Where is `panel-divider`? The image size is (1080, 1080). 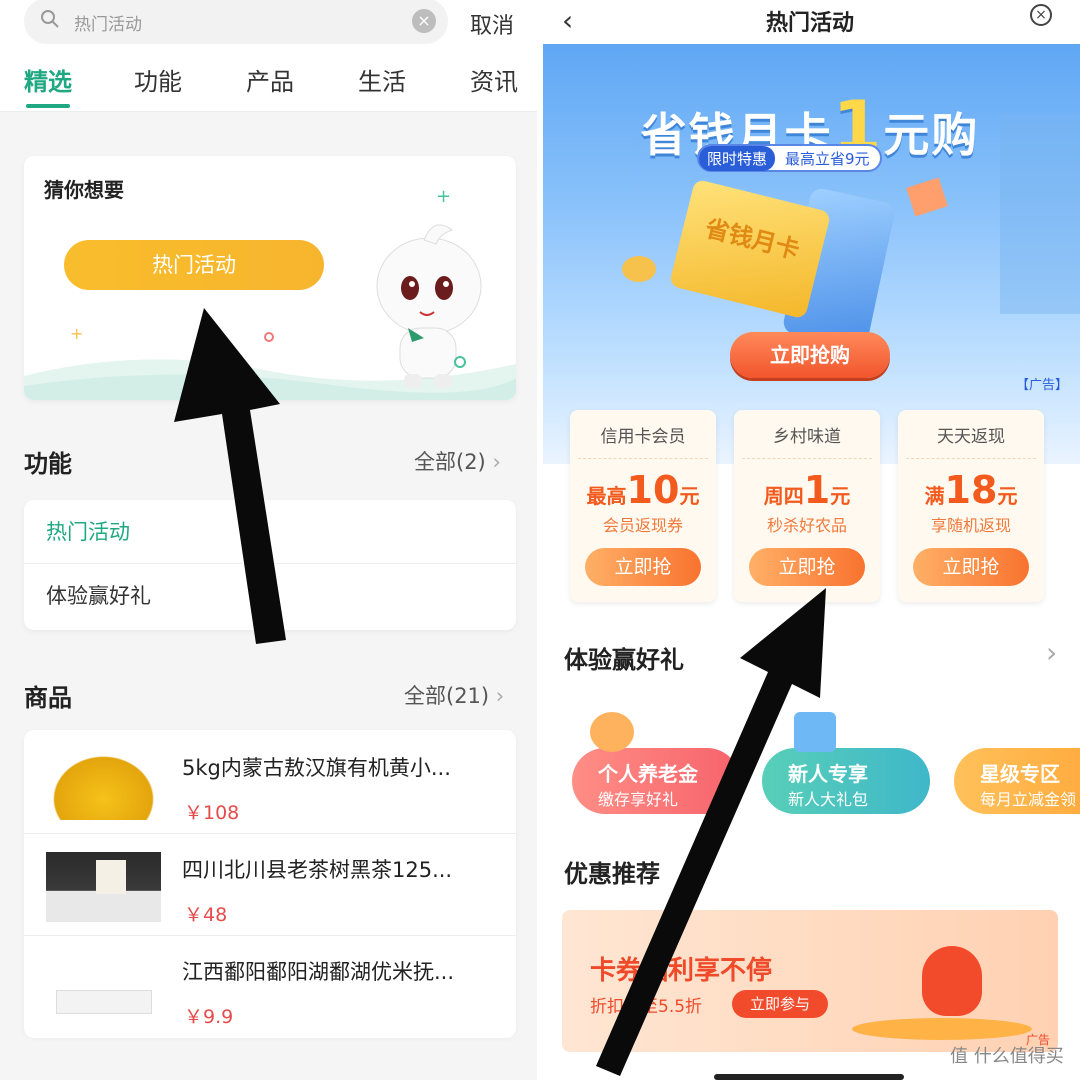
panel-divider is located at coordinates (540, 540).